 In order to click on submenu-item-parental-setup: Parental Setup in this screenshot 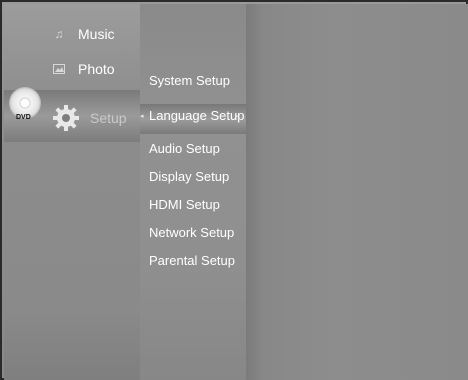, I will do `click(192, 260)`.